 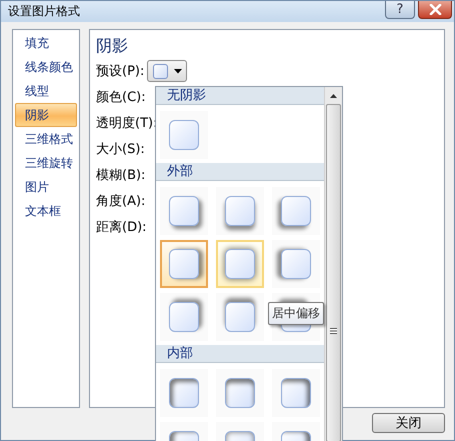 What do you see at coordinates (46, 139) in the screenshot?
I see `sidebar-item: 三维格式` at bounding box center [46, 139].